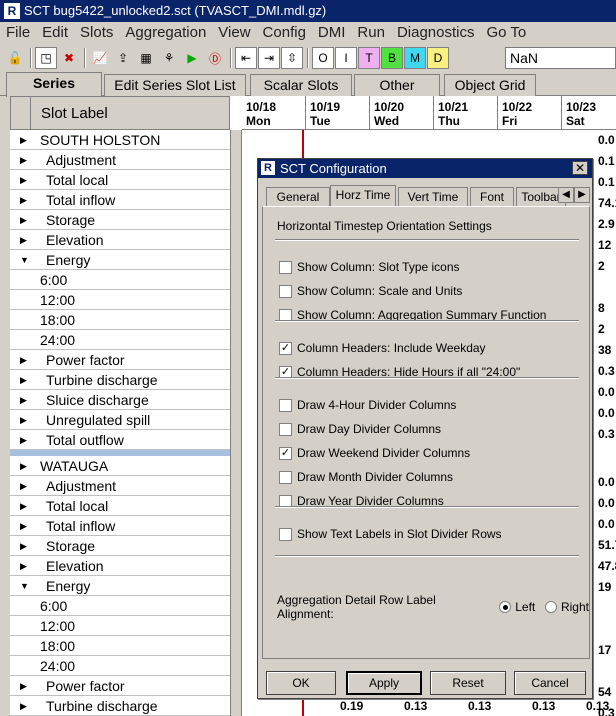  What do you see at coordinates (370, 291) in the screenshot?
I see `option-checkbox: Show Column: Scale and Units` at bounding box center [370, 291].